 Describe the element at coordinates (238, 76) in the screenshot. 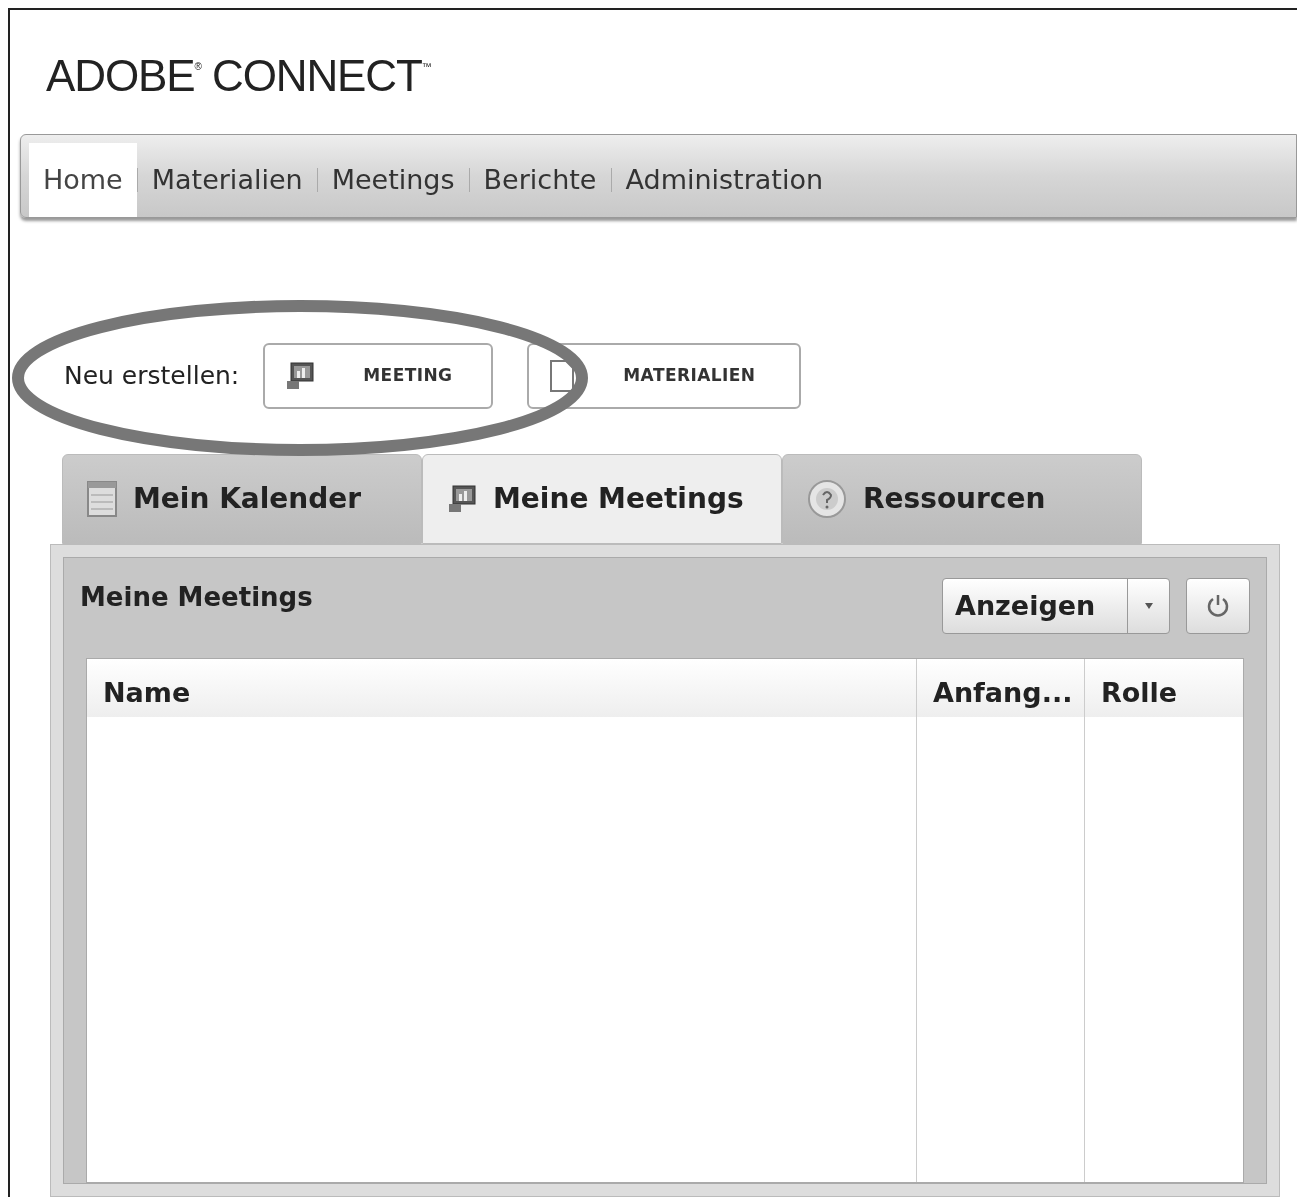

I see `logo: ADOBE$^{®}$ CONNECT$^{™}$` at that location.